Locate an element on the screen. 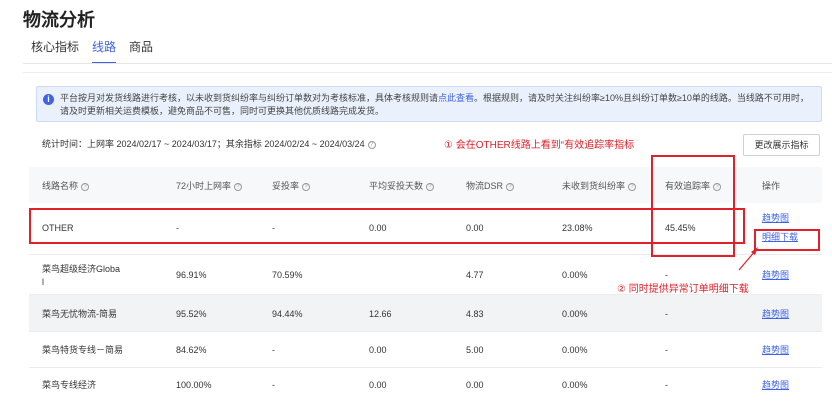  annotation-arrow is located at coordinates (748, 259).